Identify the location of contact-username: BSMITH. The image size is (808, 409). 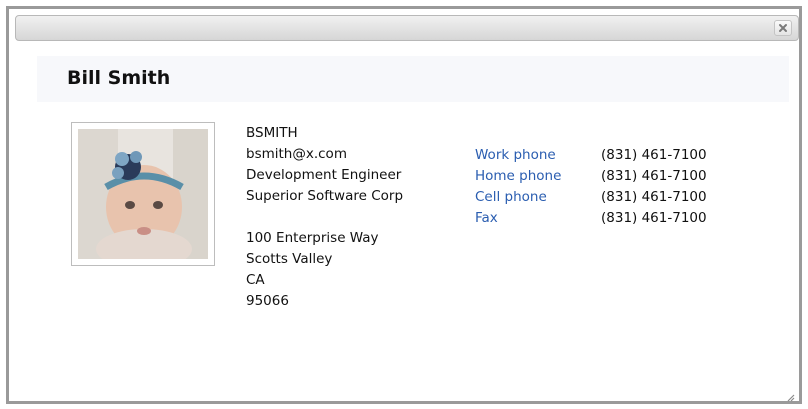
(272, 133).